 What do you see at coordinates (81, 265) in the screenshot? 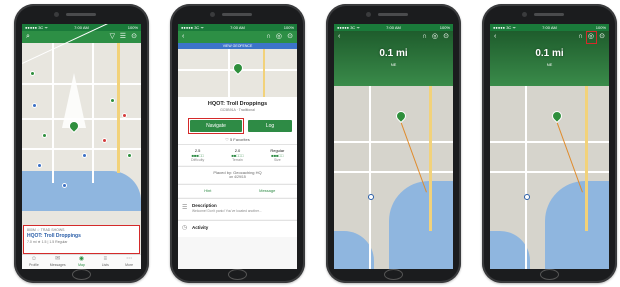
I see `tab-label: Map` at bounding box center [81, 265].